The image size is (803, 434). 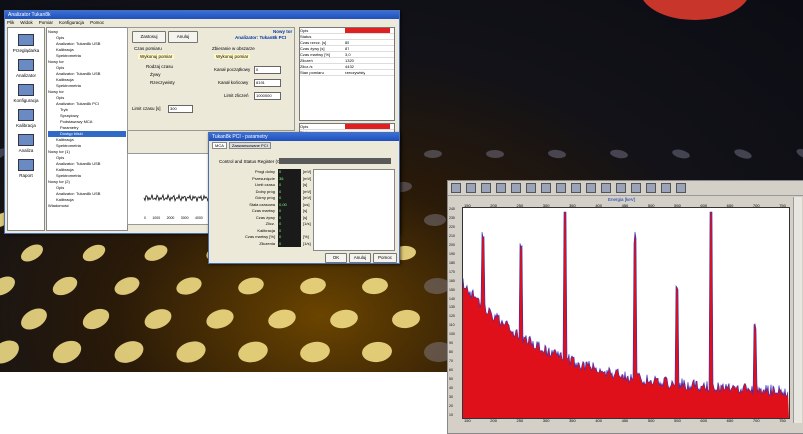 What do you see at coordinates (455, 325) in the screenshot?
I see `left-tick: 110` at bounding box center [455, 325].